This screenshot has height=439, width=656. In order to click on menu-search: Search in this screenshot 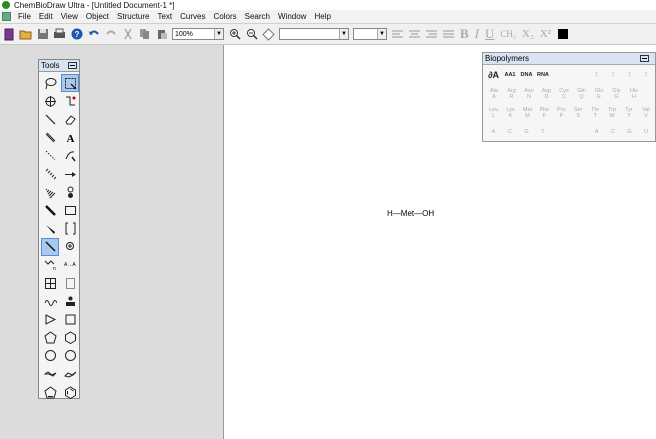, I will do `click(257, 16)`.